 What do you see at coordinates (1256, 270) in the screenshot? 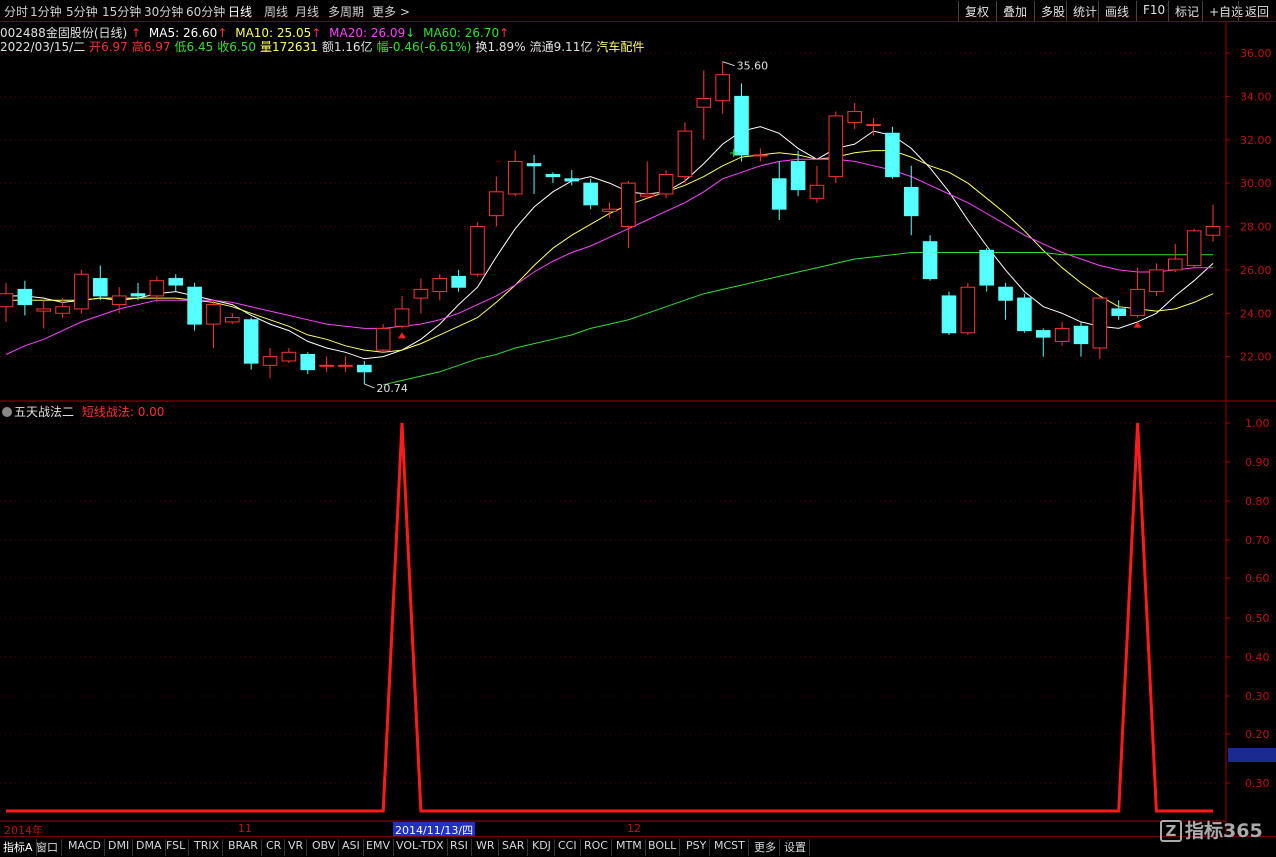
I see `y-tick-label: 26.00` at bounding box center [1256, 270].